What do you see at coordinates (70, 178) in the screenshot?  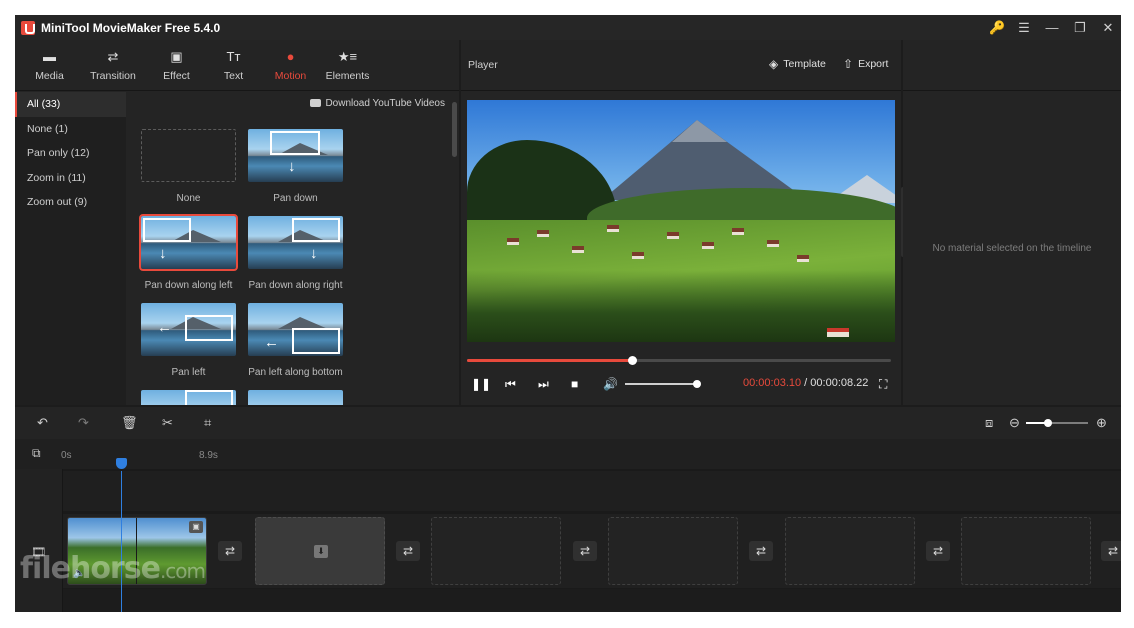 I see `category-zoom-in: Zoom in (11)` at bounding box center [70, 178].